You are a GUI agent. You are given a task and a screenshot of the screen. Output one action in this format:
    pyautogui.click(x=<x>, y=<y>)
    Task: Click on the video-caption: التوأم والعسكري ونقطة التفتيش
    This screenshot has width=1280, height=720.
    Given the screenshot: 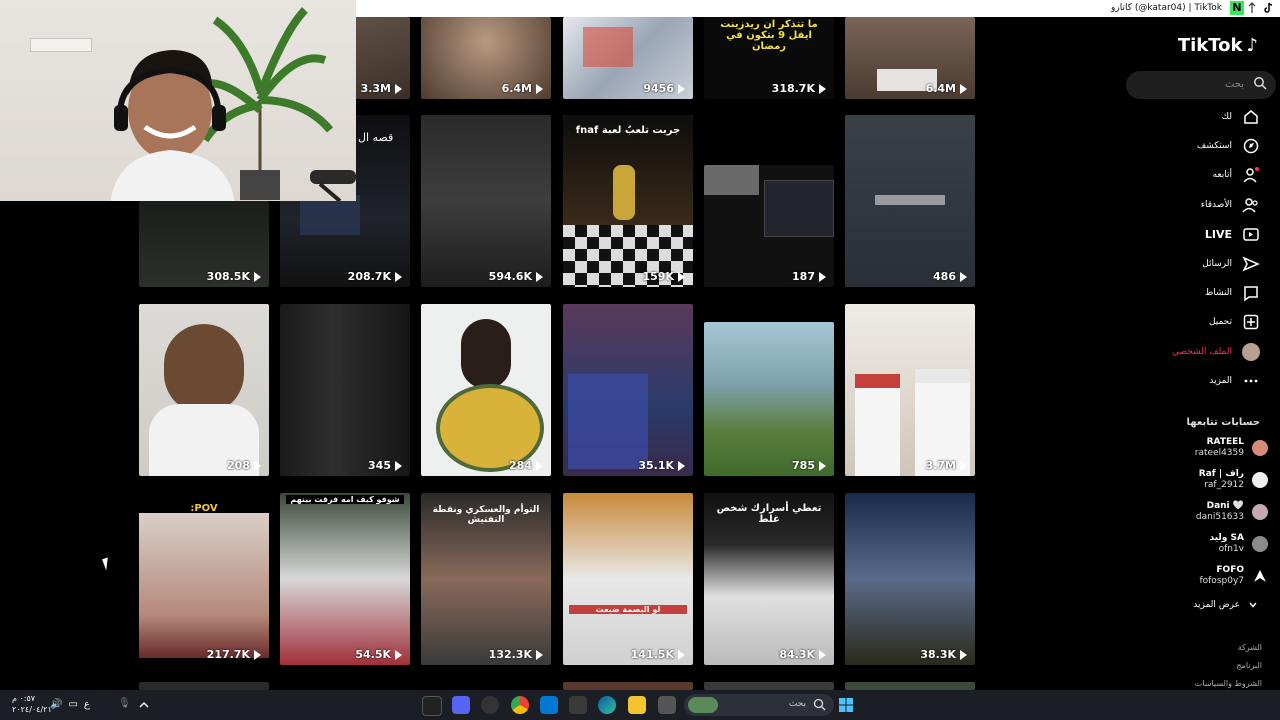 What is the action you would take?
    pyautogui.click(x=486, y=515)
    